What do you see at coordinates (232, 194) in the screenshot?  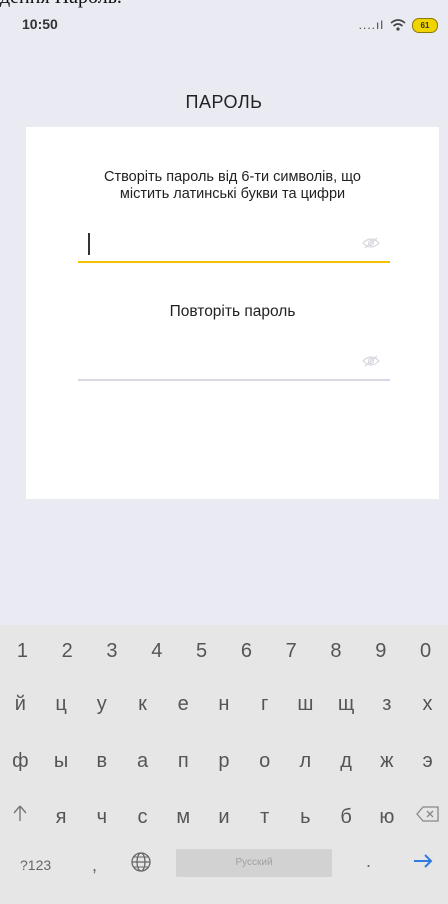 I see `instruction-line-2: містить латинські букви та цифри` at bounding box center [232, 194].